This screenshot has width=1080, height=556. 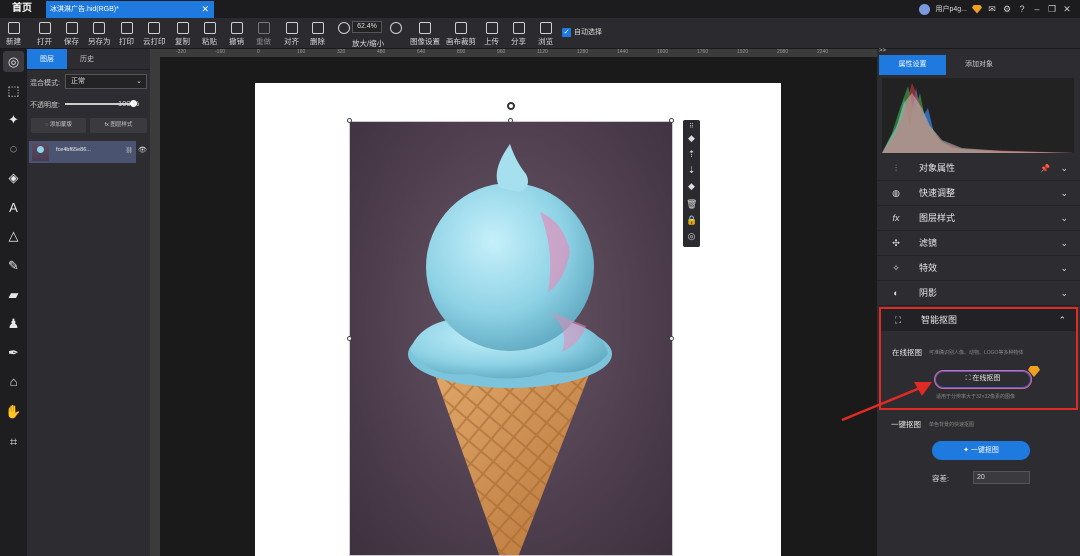 What do you see at coordinates (1062, 320) in the screenshot?
I see `chevron-up-icon: ⌃` at bounding box center [1062, 320].